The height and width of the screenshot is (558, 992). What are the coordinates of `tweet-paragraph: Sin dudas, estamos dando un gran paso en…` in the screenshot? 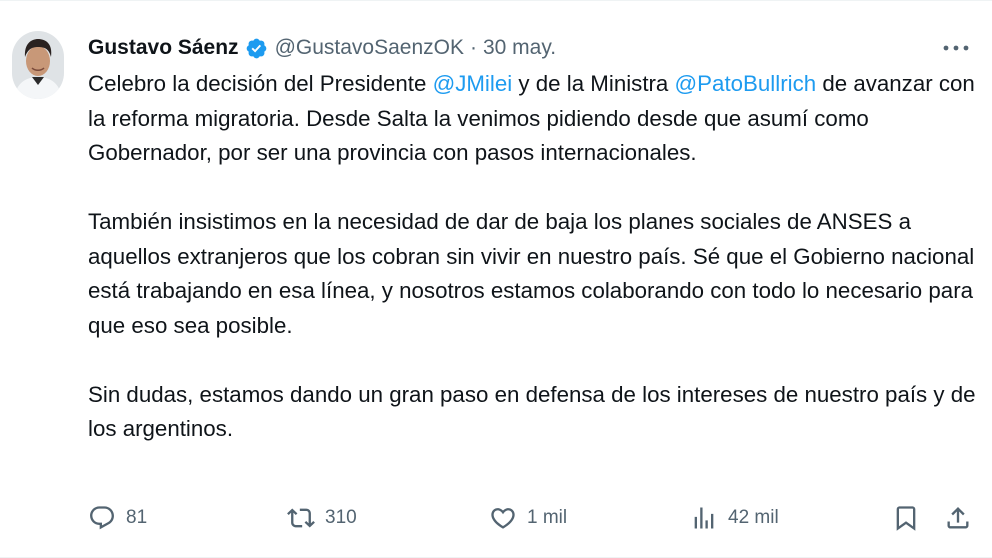 It's located at (532, 411).